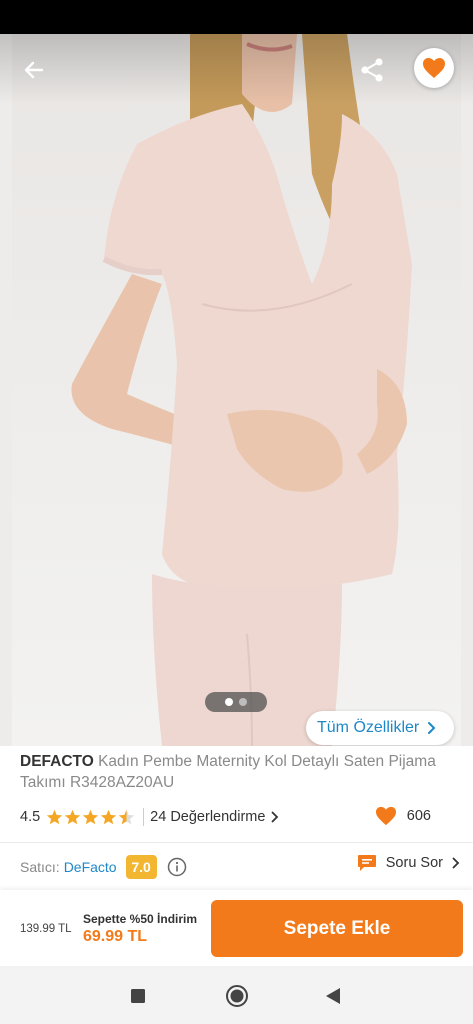  What do you see at coordinates (418, 816) in the screenshot?
I see `favorite-count-value: 606` at bounding box center [418, 816].